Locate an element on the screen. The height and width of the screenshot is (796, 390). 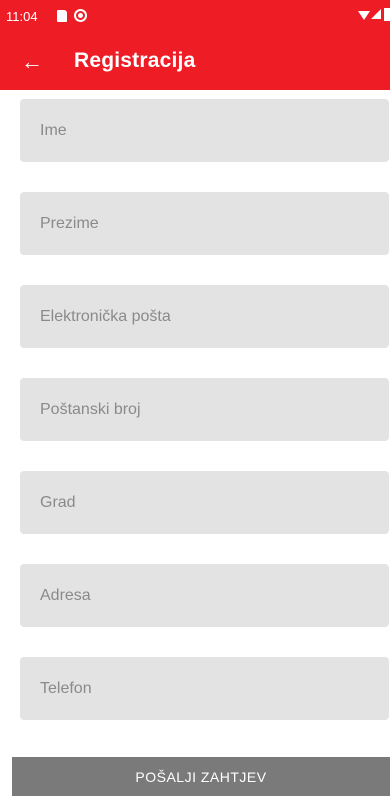
last-name-field is located at coordinates (204, 223).